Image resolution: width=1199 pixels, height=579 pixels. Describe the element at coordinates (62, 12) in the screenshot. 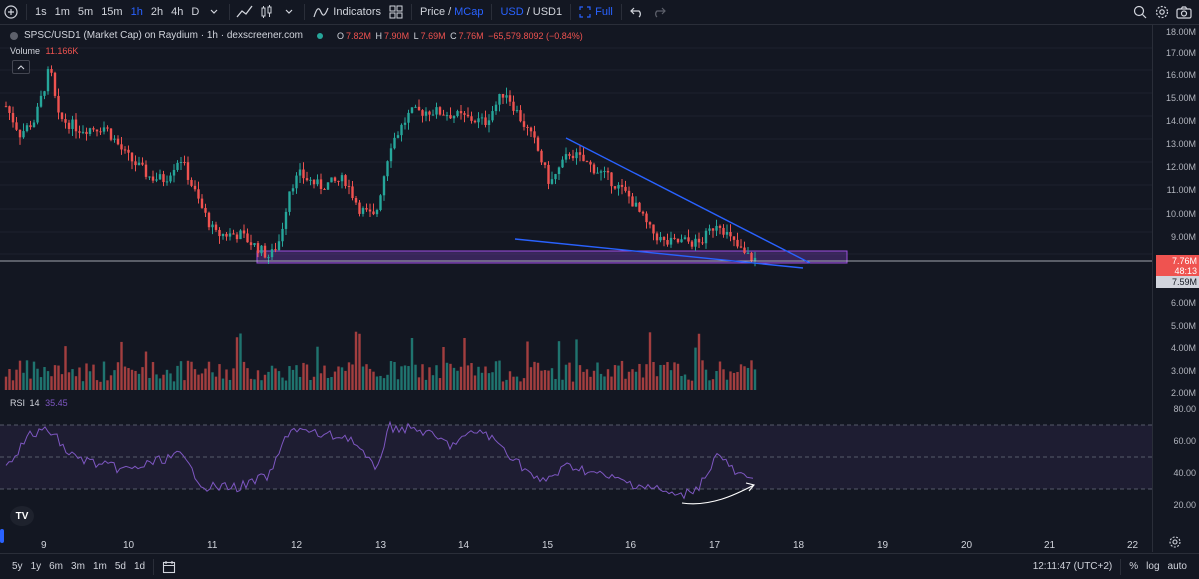

I see `interval-1m: 1m` at that location.